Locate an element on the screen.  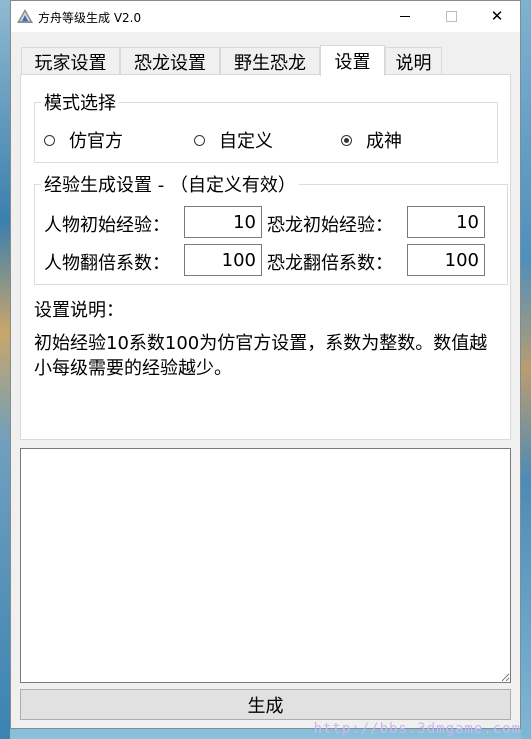
tab-instructions: 说明 is located at coordinates (413, 61).